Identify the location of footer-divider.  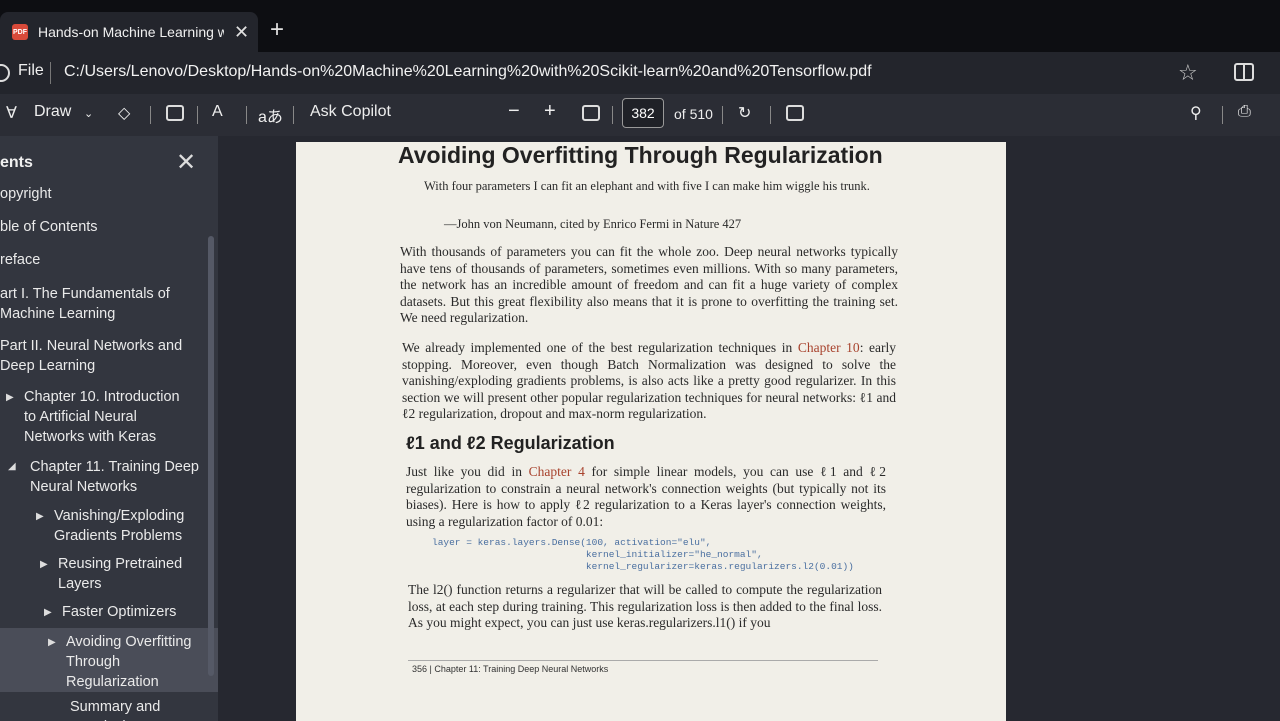
(643, 660).